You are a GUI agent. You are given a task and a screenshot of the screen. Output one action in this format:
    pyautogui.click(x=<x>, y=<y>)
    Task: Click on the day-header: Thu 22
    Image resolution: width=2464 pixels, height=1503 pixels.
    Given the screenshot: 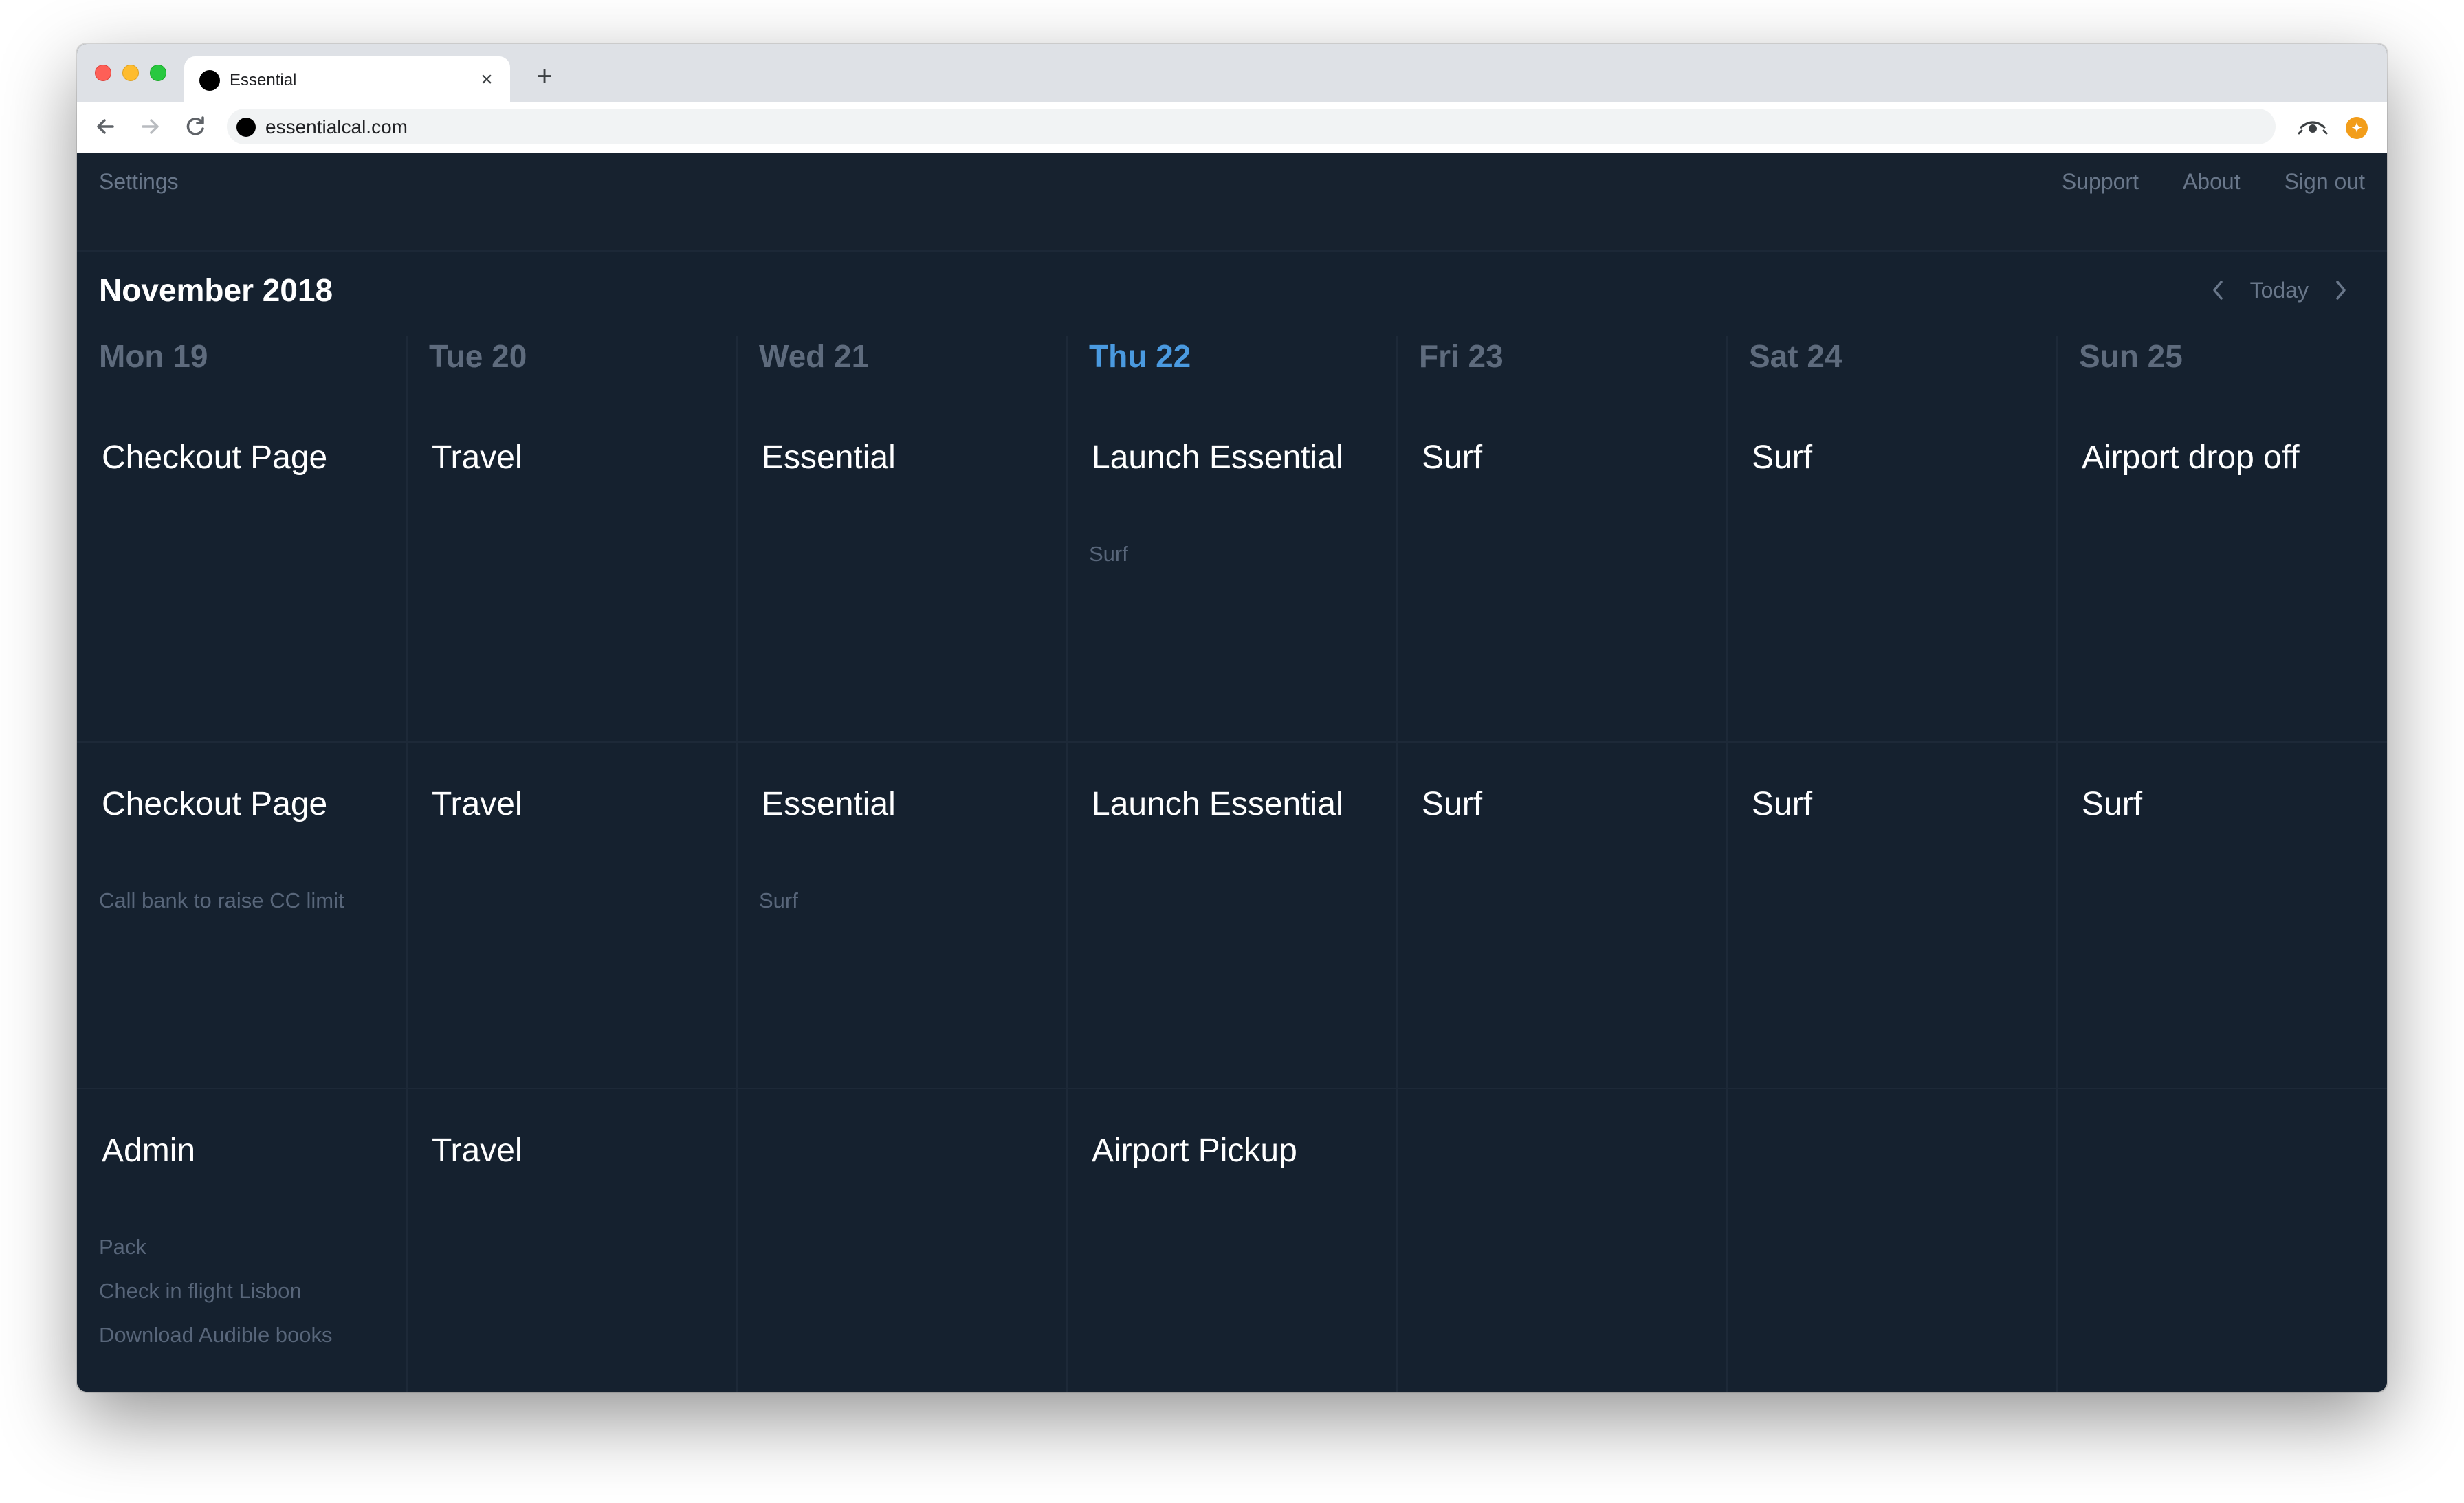 What is the action you would take?
    pyautogui.click(x=1140, y=356)
    